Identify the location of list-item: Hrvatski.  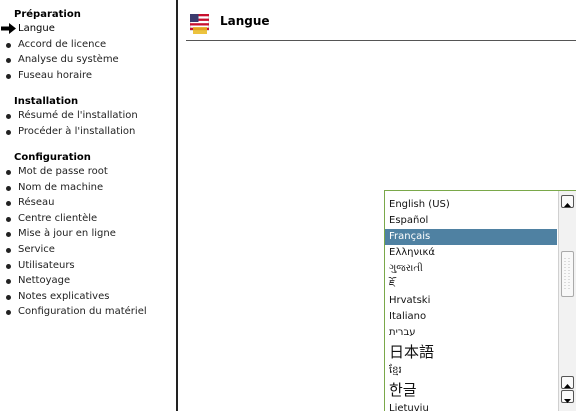
(471, 301).